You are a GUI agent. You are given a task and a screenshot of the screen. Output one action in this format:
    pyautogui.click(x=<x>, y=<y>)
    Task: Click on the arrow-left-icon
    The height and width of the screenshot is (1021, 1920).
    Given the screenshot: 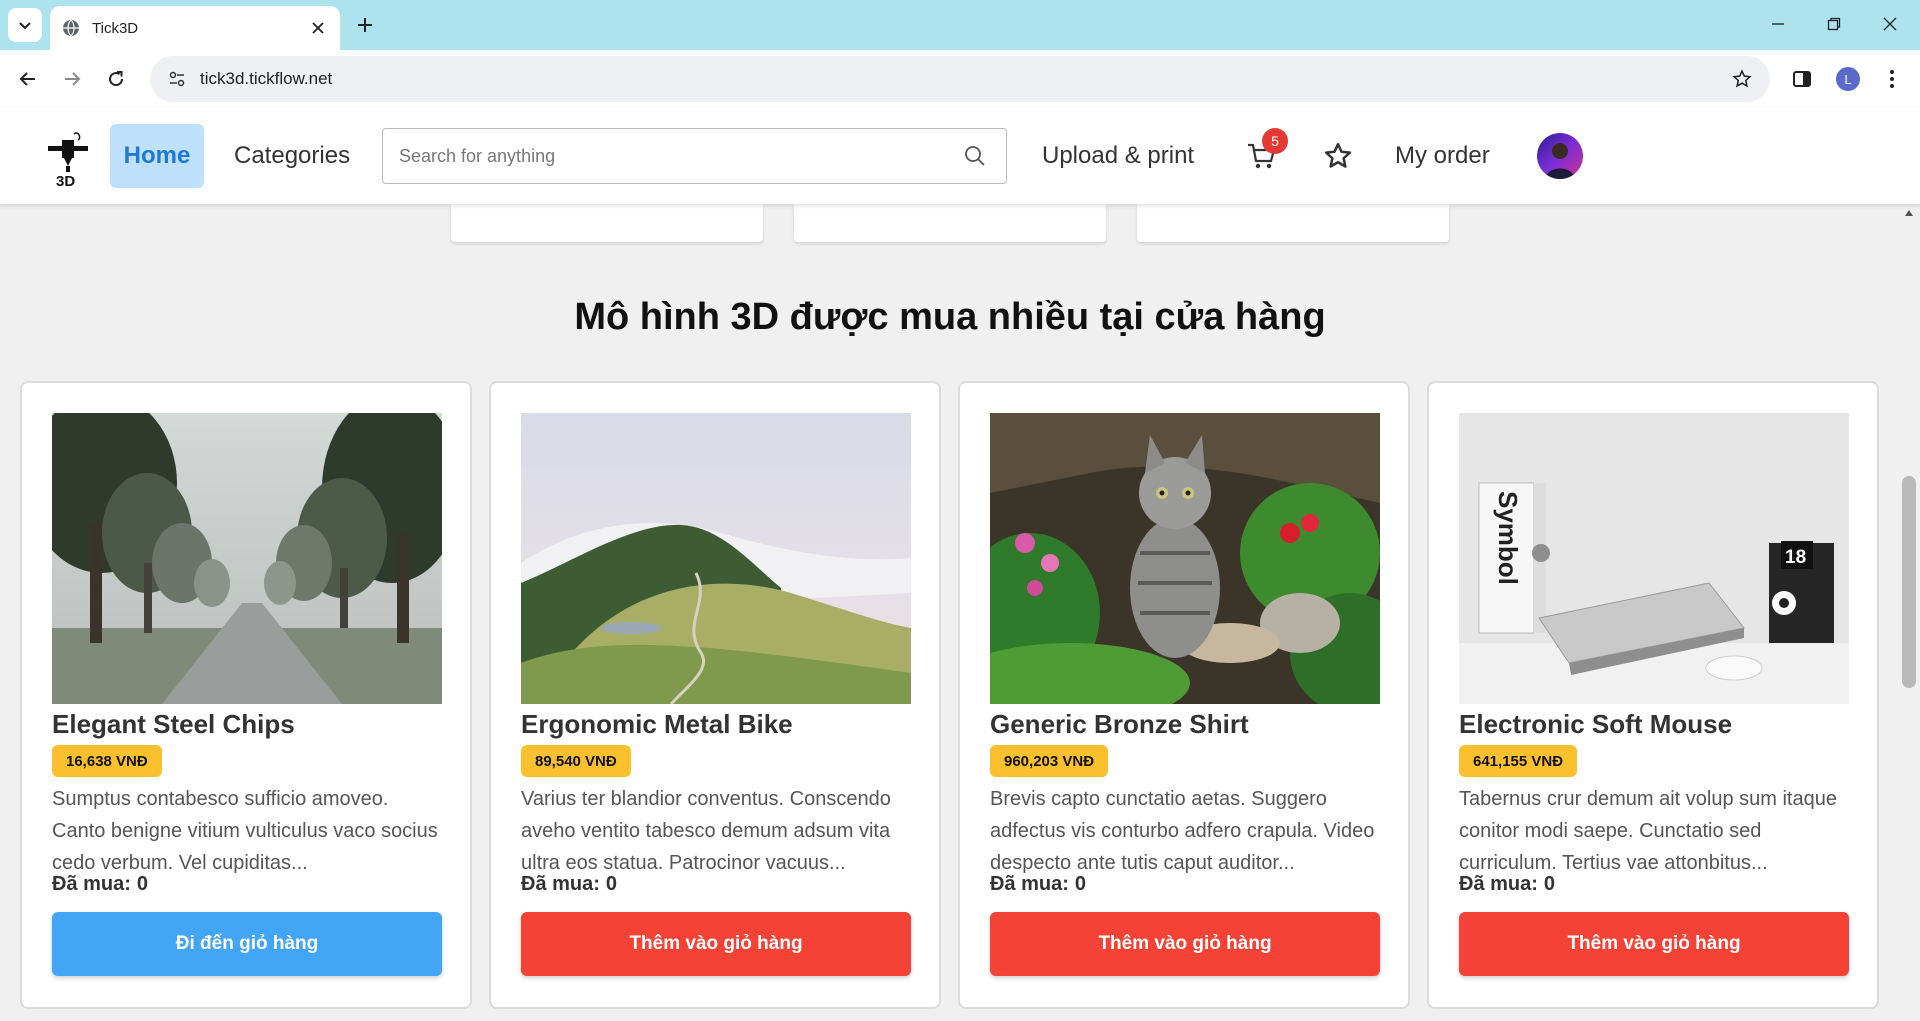 What is the action you would take?
    pyautogui.click(x=27, y=79)
    